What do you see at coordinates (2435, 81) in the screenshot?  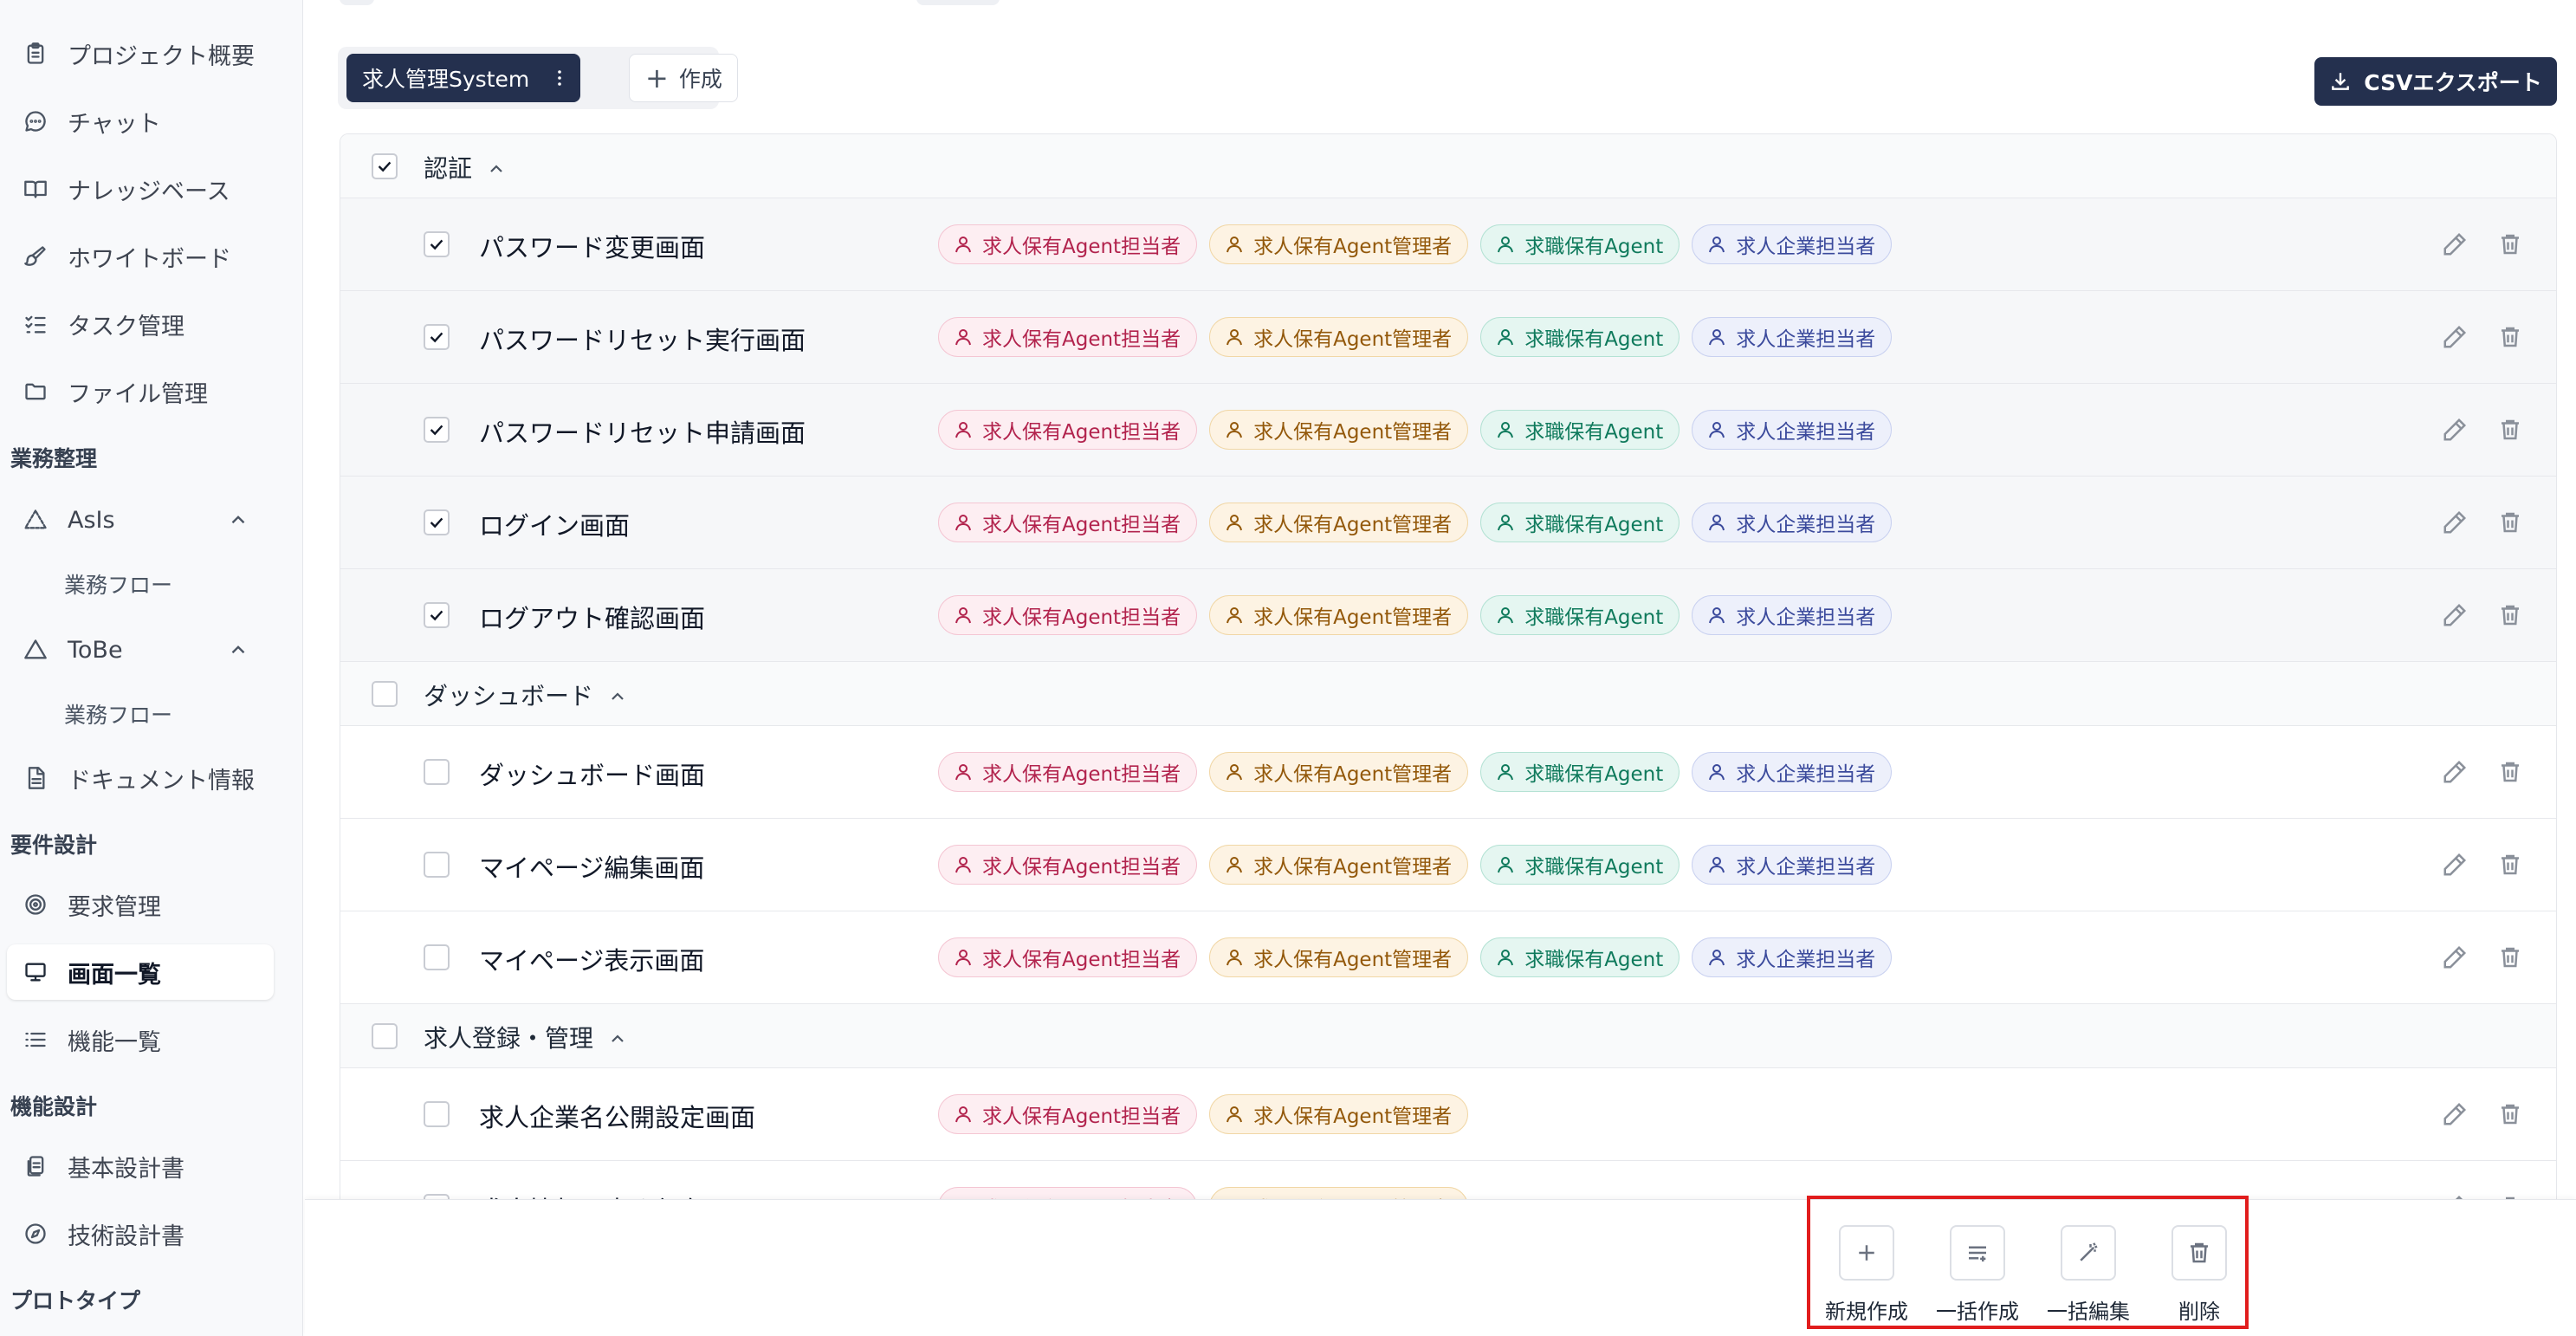 I see `csv-export-button: CSVエクスポート` at bounding box center [2435, 81].